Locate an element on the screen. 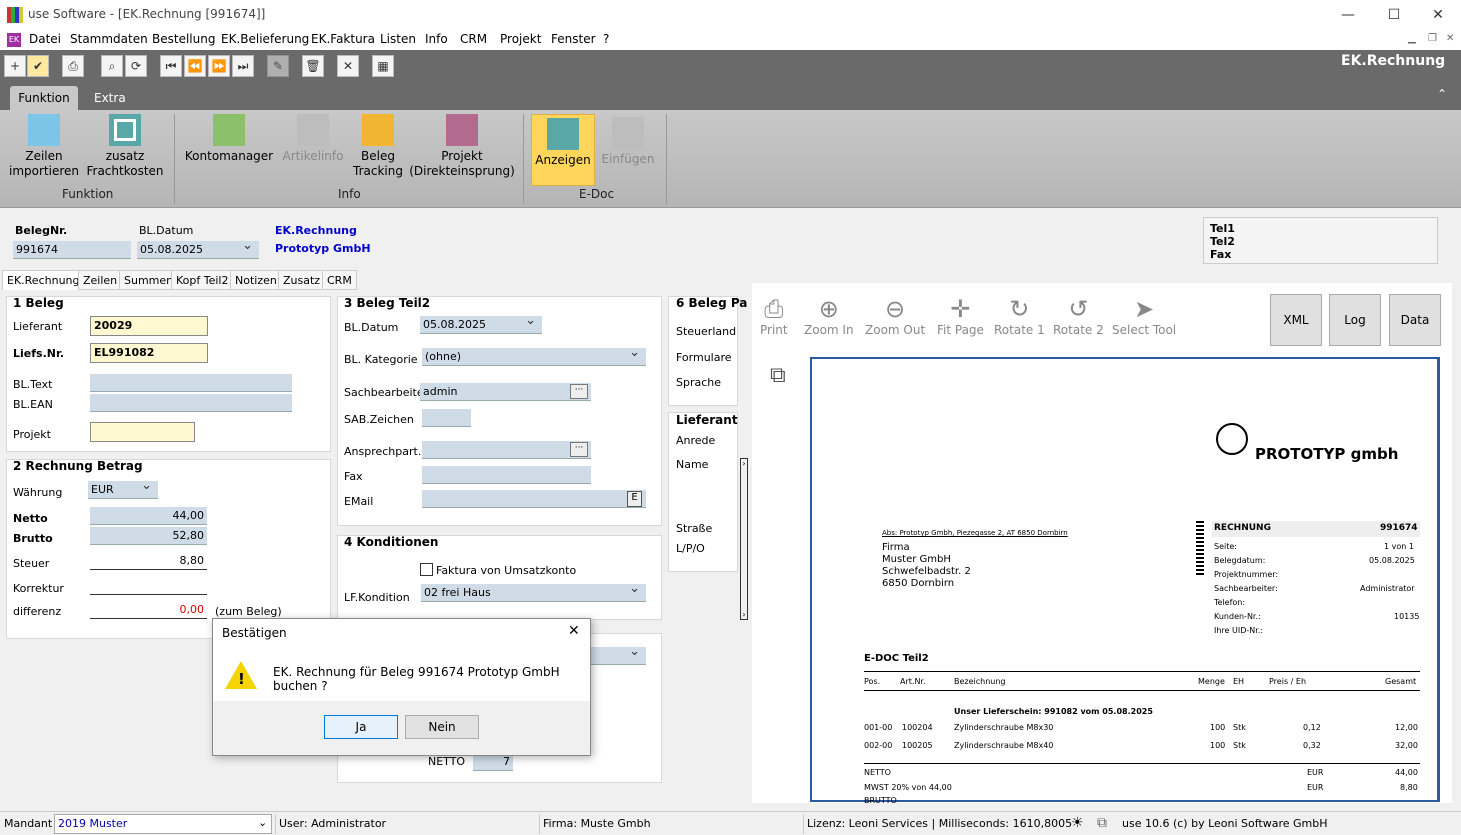 The width and height of the screenshot is (1461, 835). sab-zeichen-field is located at coordinates (446, 418).